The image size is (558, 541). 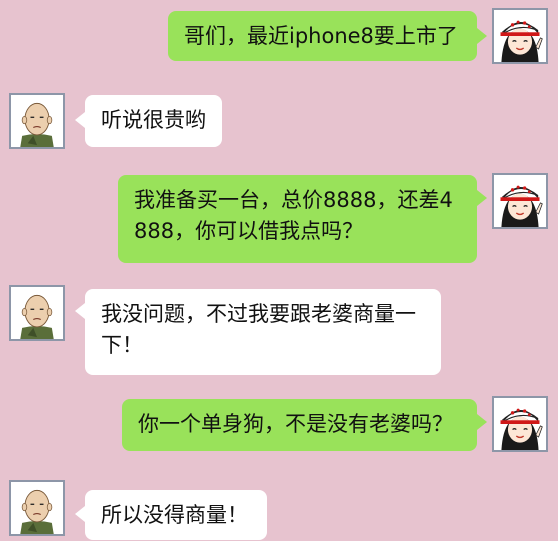 What do you see at coordinates (322, 36) in the screenshot?
I see `outgoing-message-bubble: 哥们，最近iphone8要上市了` at bounding box center [322, 36].